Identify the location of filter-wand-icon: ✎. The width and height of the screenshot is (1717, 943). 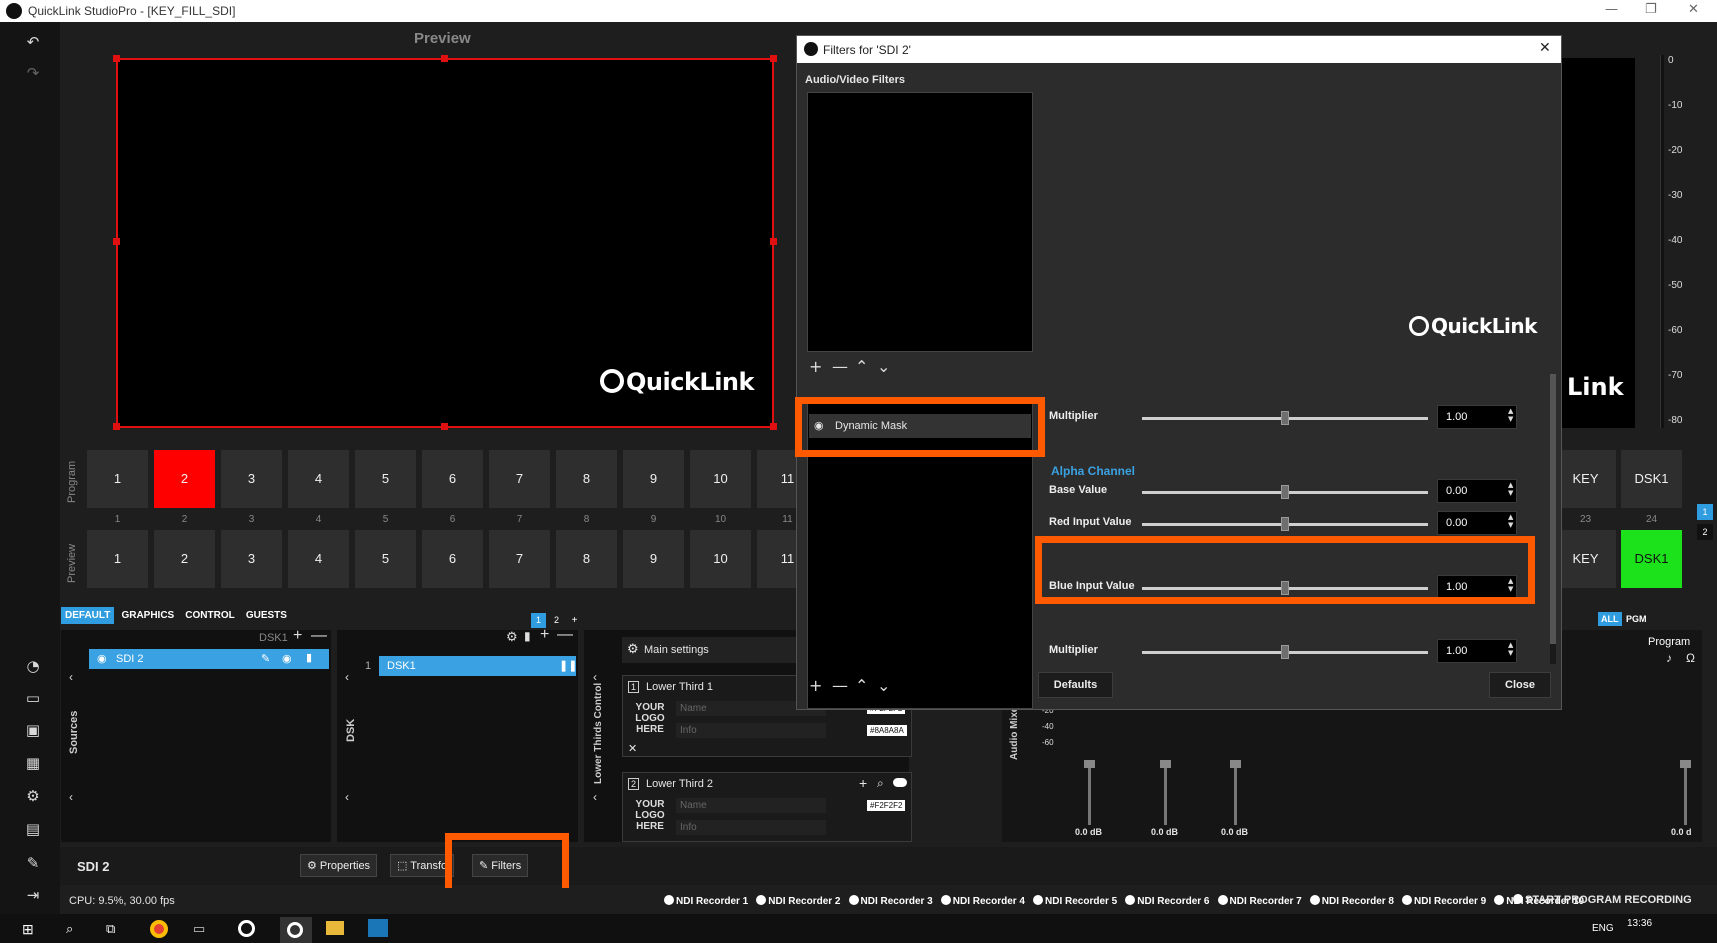
(265, 658).